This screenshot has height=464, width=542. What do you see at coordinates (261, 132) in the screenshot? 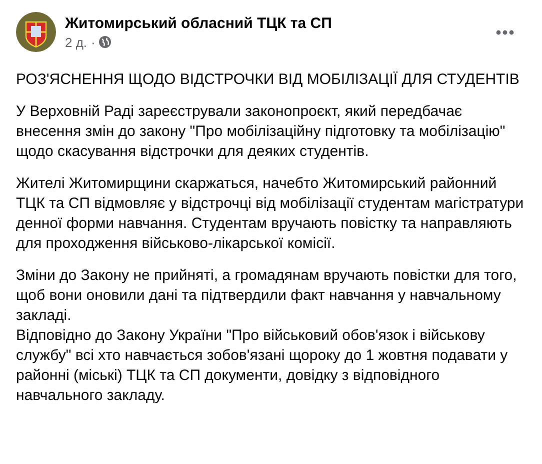
I see `post-paragraph: У Верховній Раді зареєстрували законопроєкт, який передбачає внесення змін до закону "Про мобілізаційну підготовку та мобілізацію" щодо скасування відстрочки для деяких студентів.` at bounding box center [261, 132].